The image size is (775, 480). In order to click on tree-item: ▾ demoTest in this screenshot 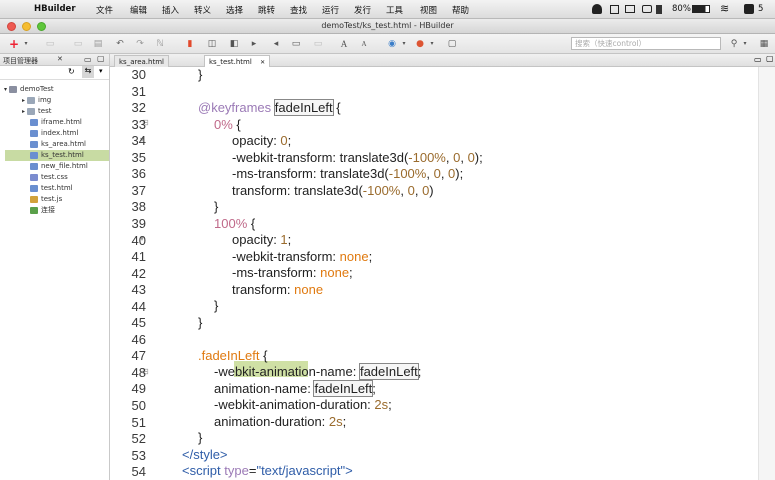, I will do `click(29, 89)`.